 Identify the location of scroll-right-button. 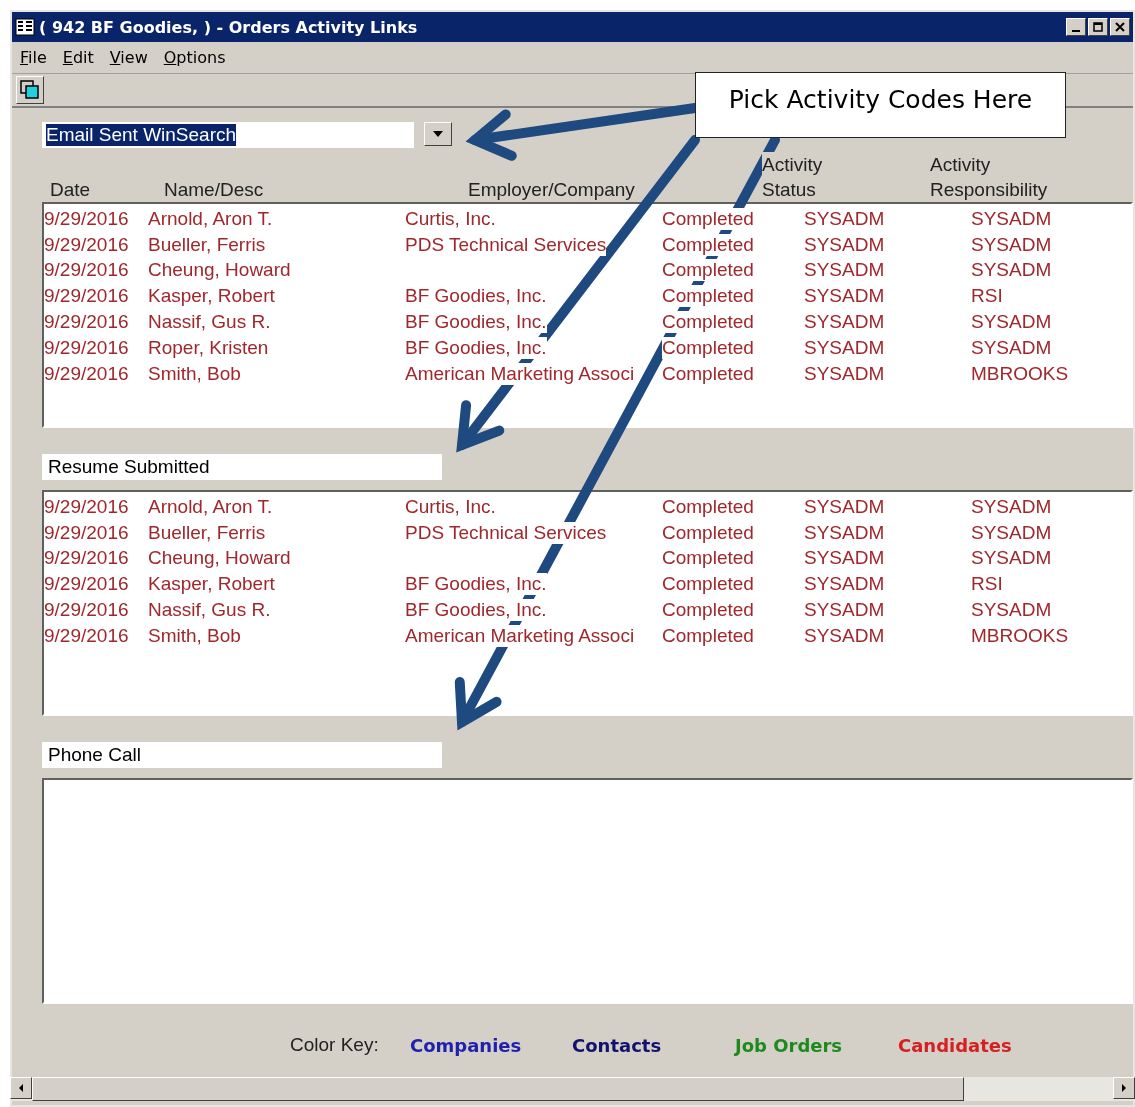
(1124, 1088).